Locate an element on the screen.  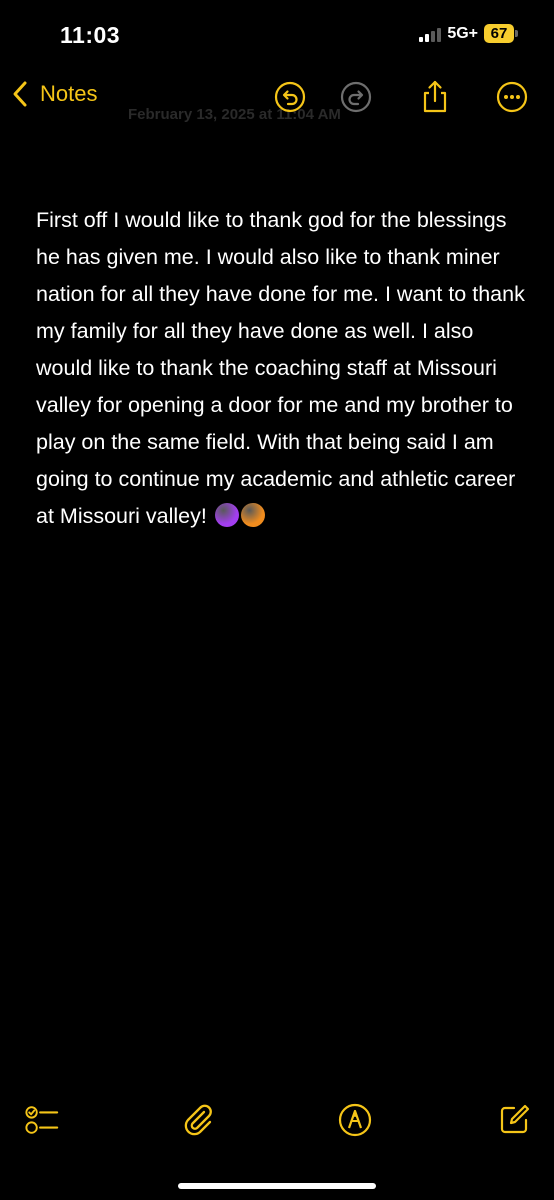
checklist-button is located at coordinates (42, 1120).